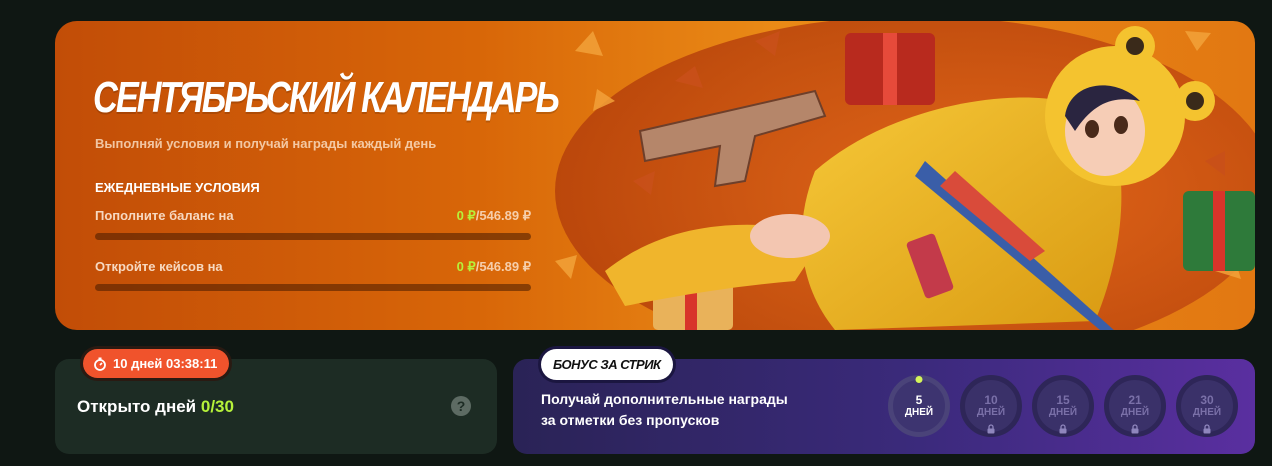  Describe the element at coordinates (217, 406) in the screenshot. I see `opened-days-value: 0/30` at that location.